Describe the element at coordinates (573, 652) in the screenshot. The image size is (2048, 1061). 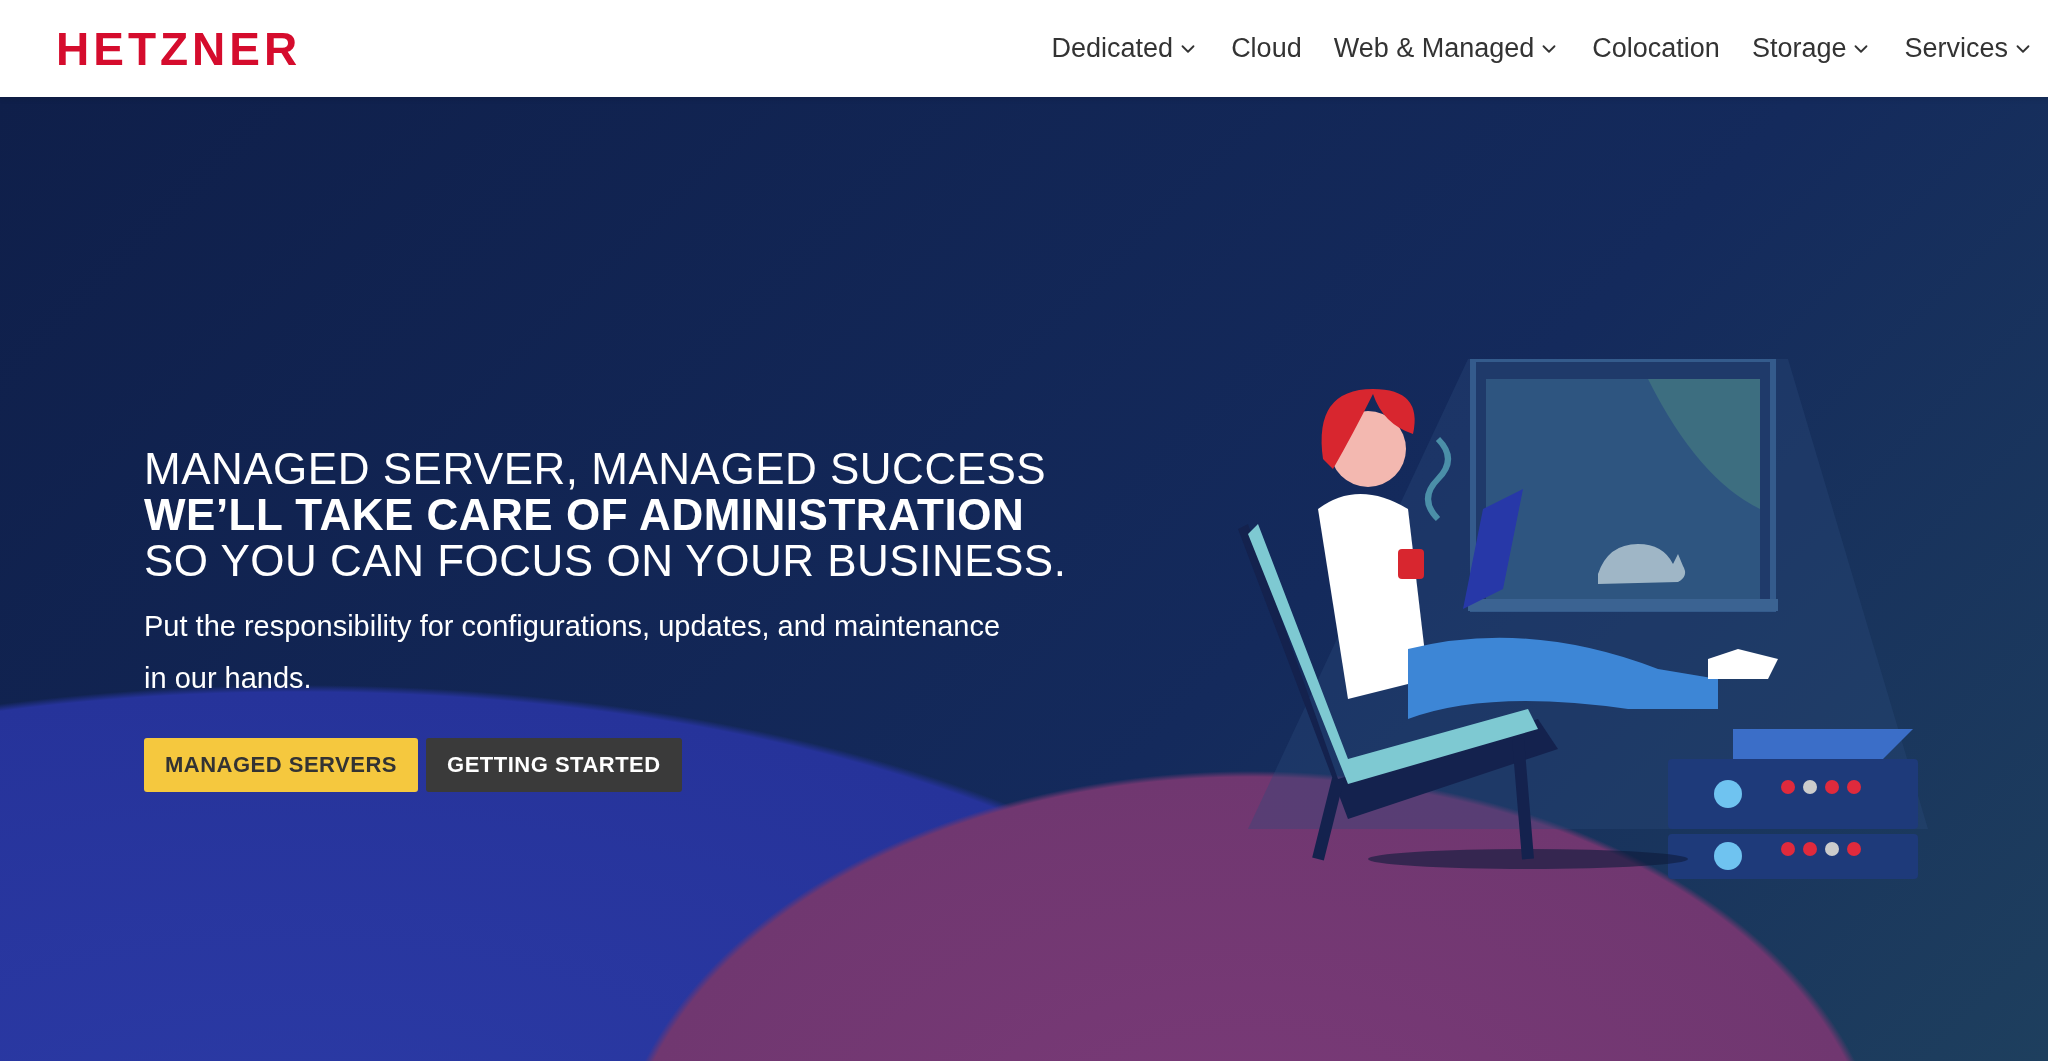
I see `hero-description: Put the responsibility for configurations, updates, and maintenance in our hands.` at that location.